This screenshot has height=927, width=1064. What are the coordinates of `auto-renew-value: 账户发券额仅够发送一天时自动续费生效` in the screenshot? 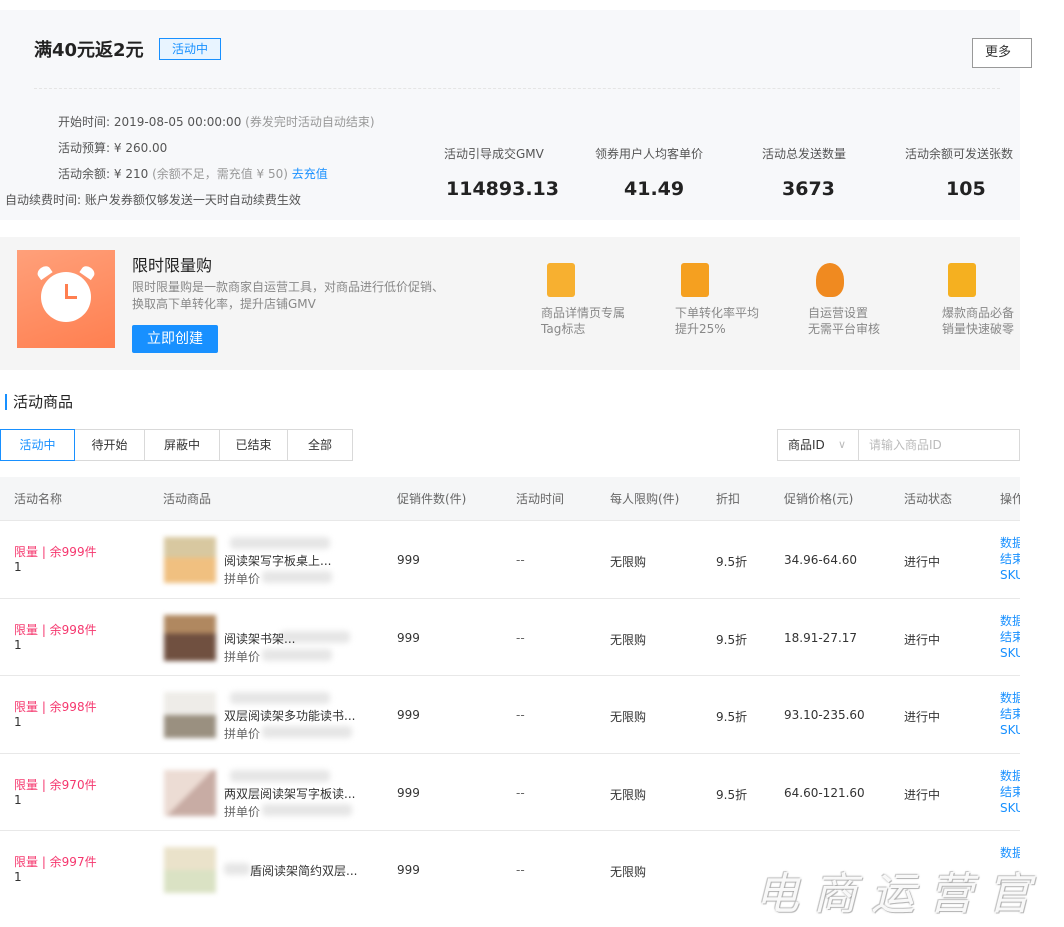 It's located at (192, 200).